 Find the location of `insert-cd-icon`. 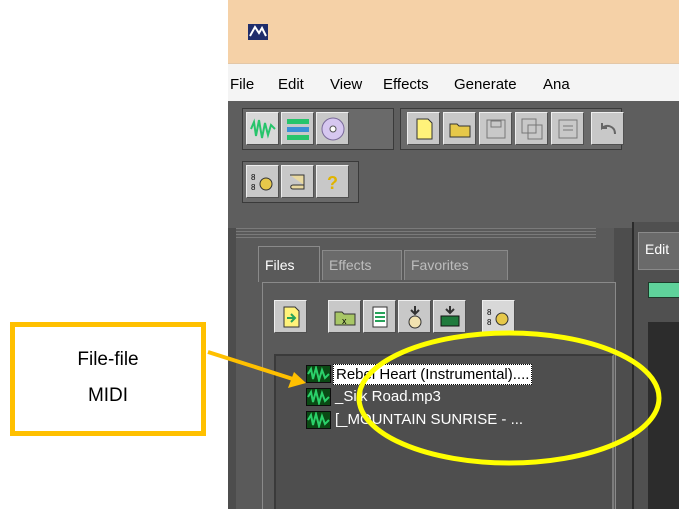

insert-cd-icon is located at coordinates (415, 317).